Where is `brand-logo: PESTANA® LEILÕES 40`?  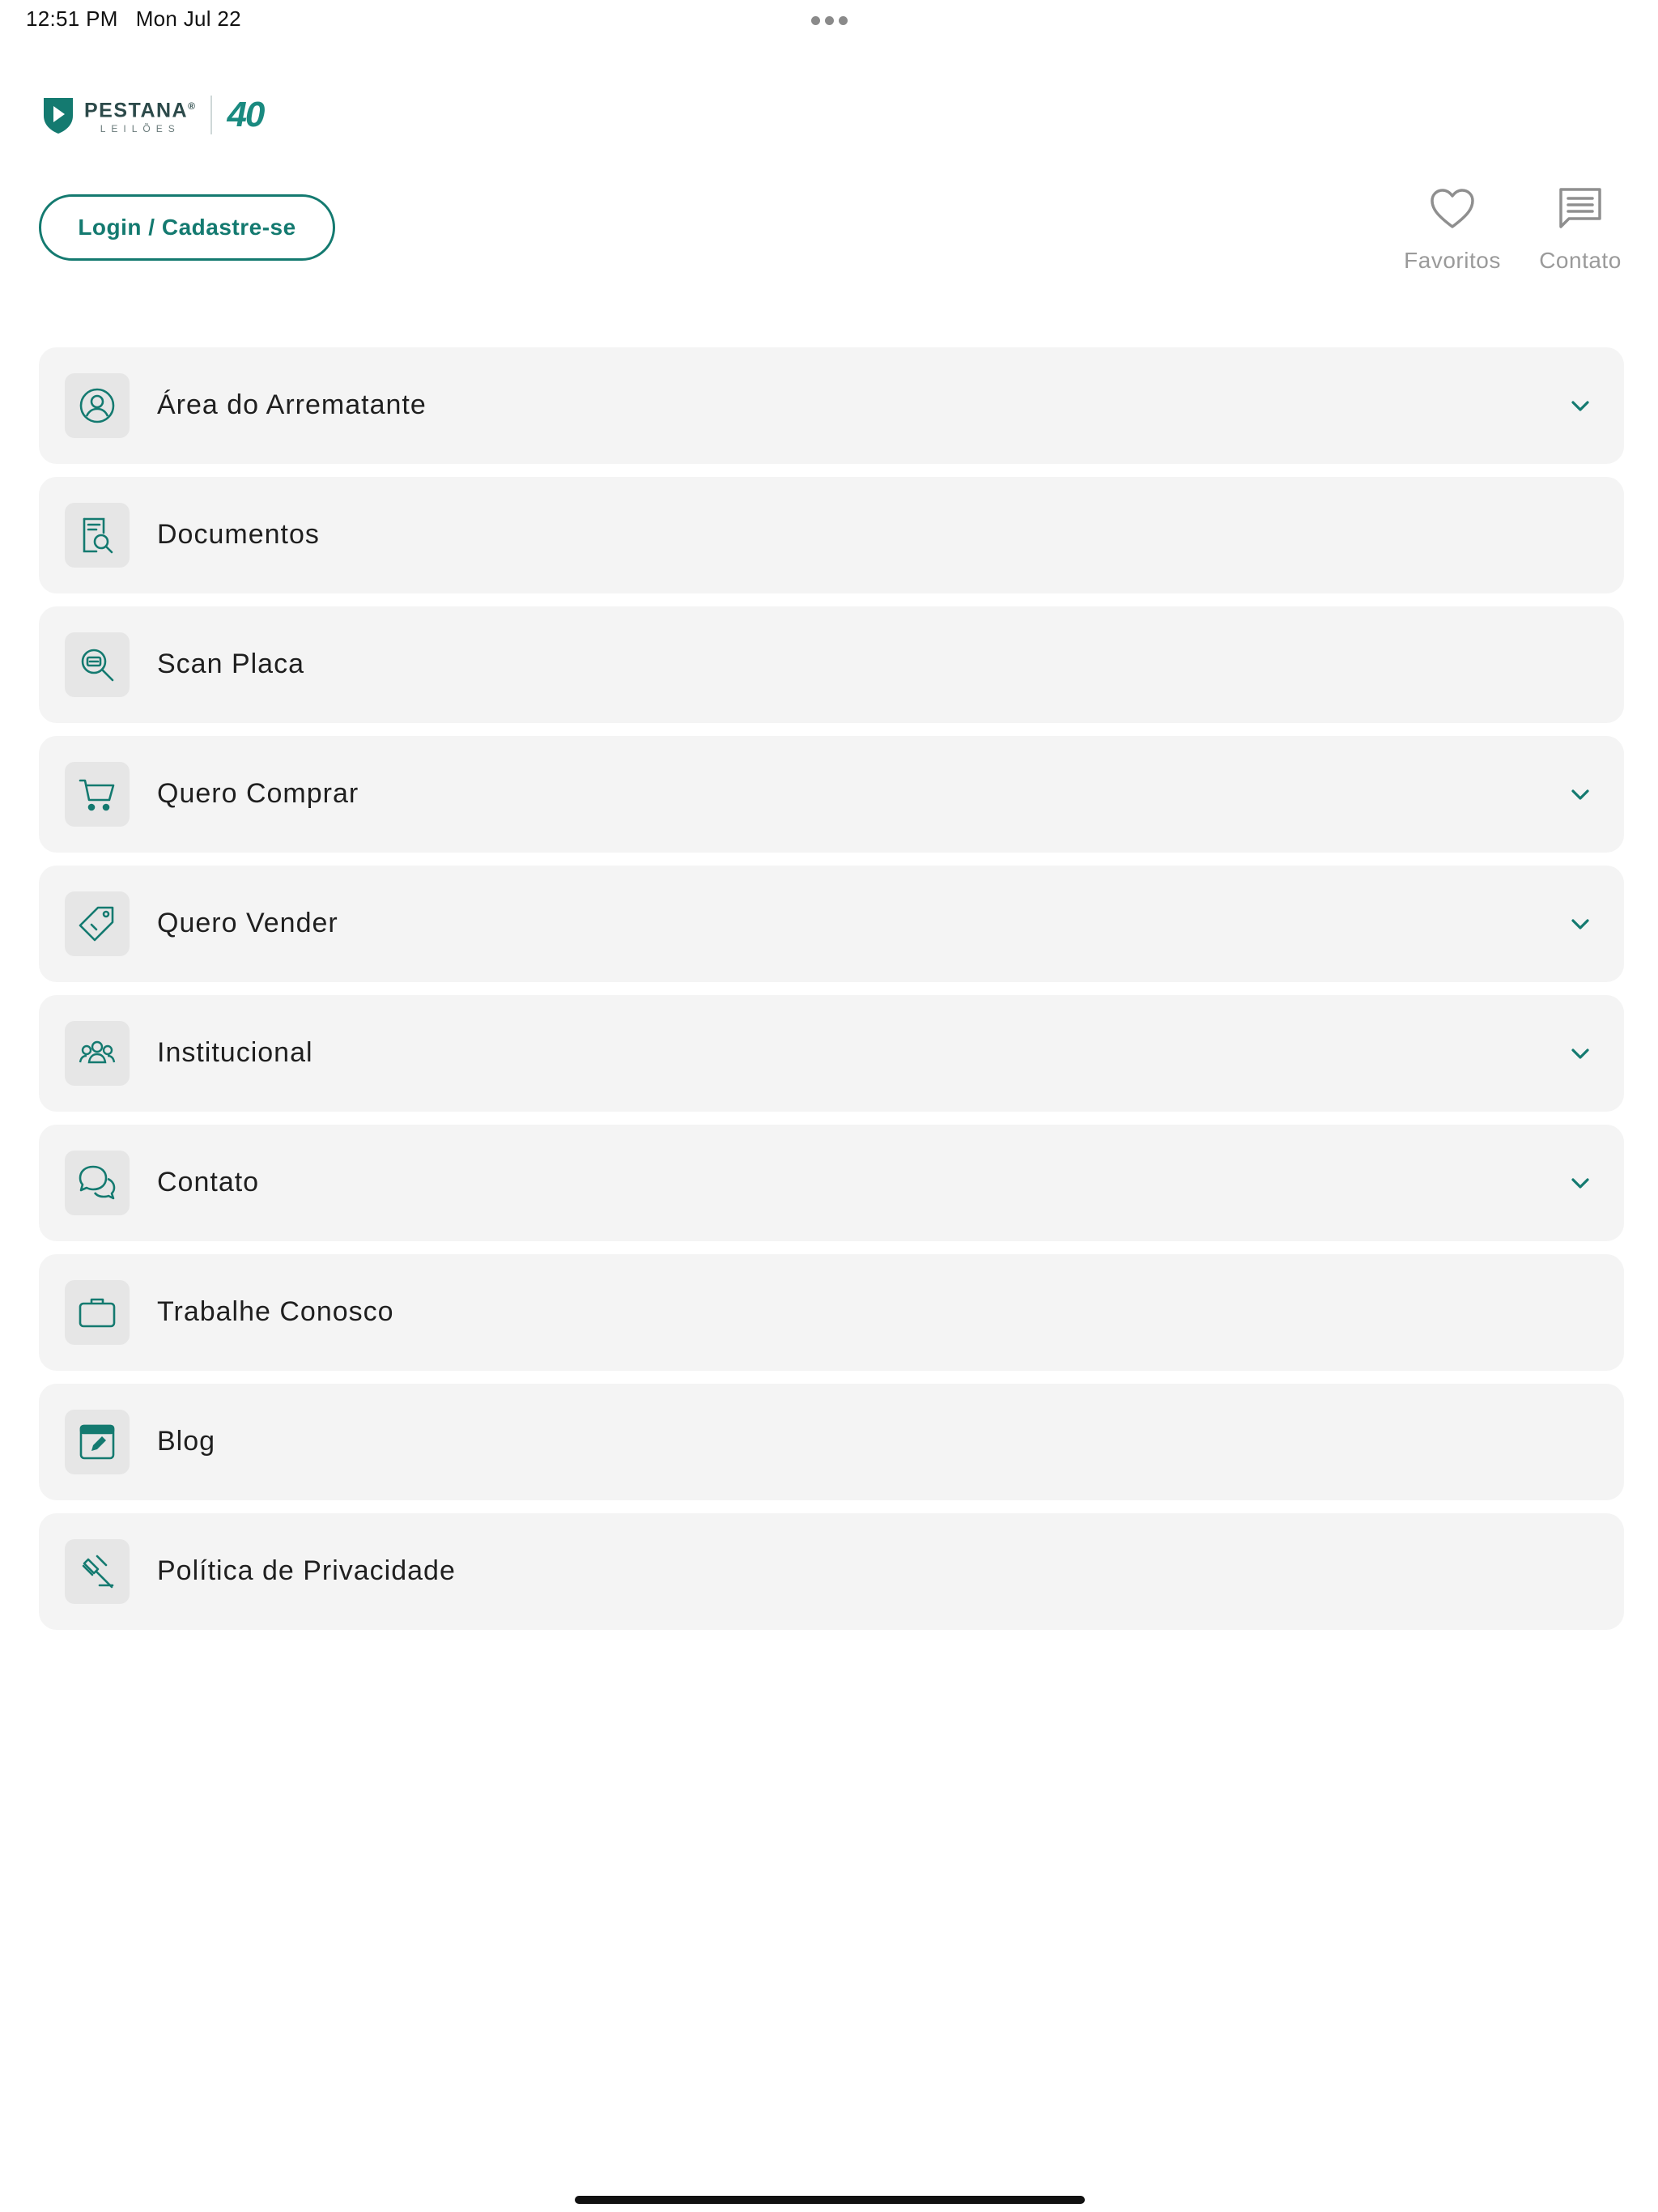
brand-logo: PESTANA® LEILÕES 40 is located at coordinates (153, 115).